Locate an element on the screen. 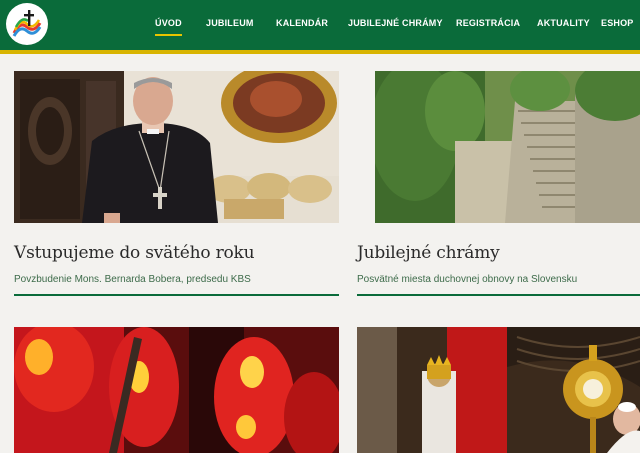 The height and width of the screenshot is (453, 640). stairs-photo is located at coordinates (507, 147).